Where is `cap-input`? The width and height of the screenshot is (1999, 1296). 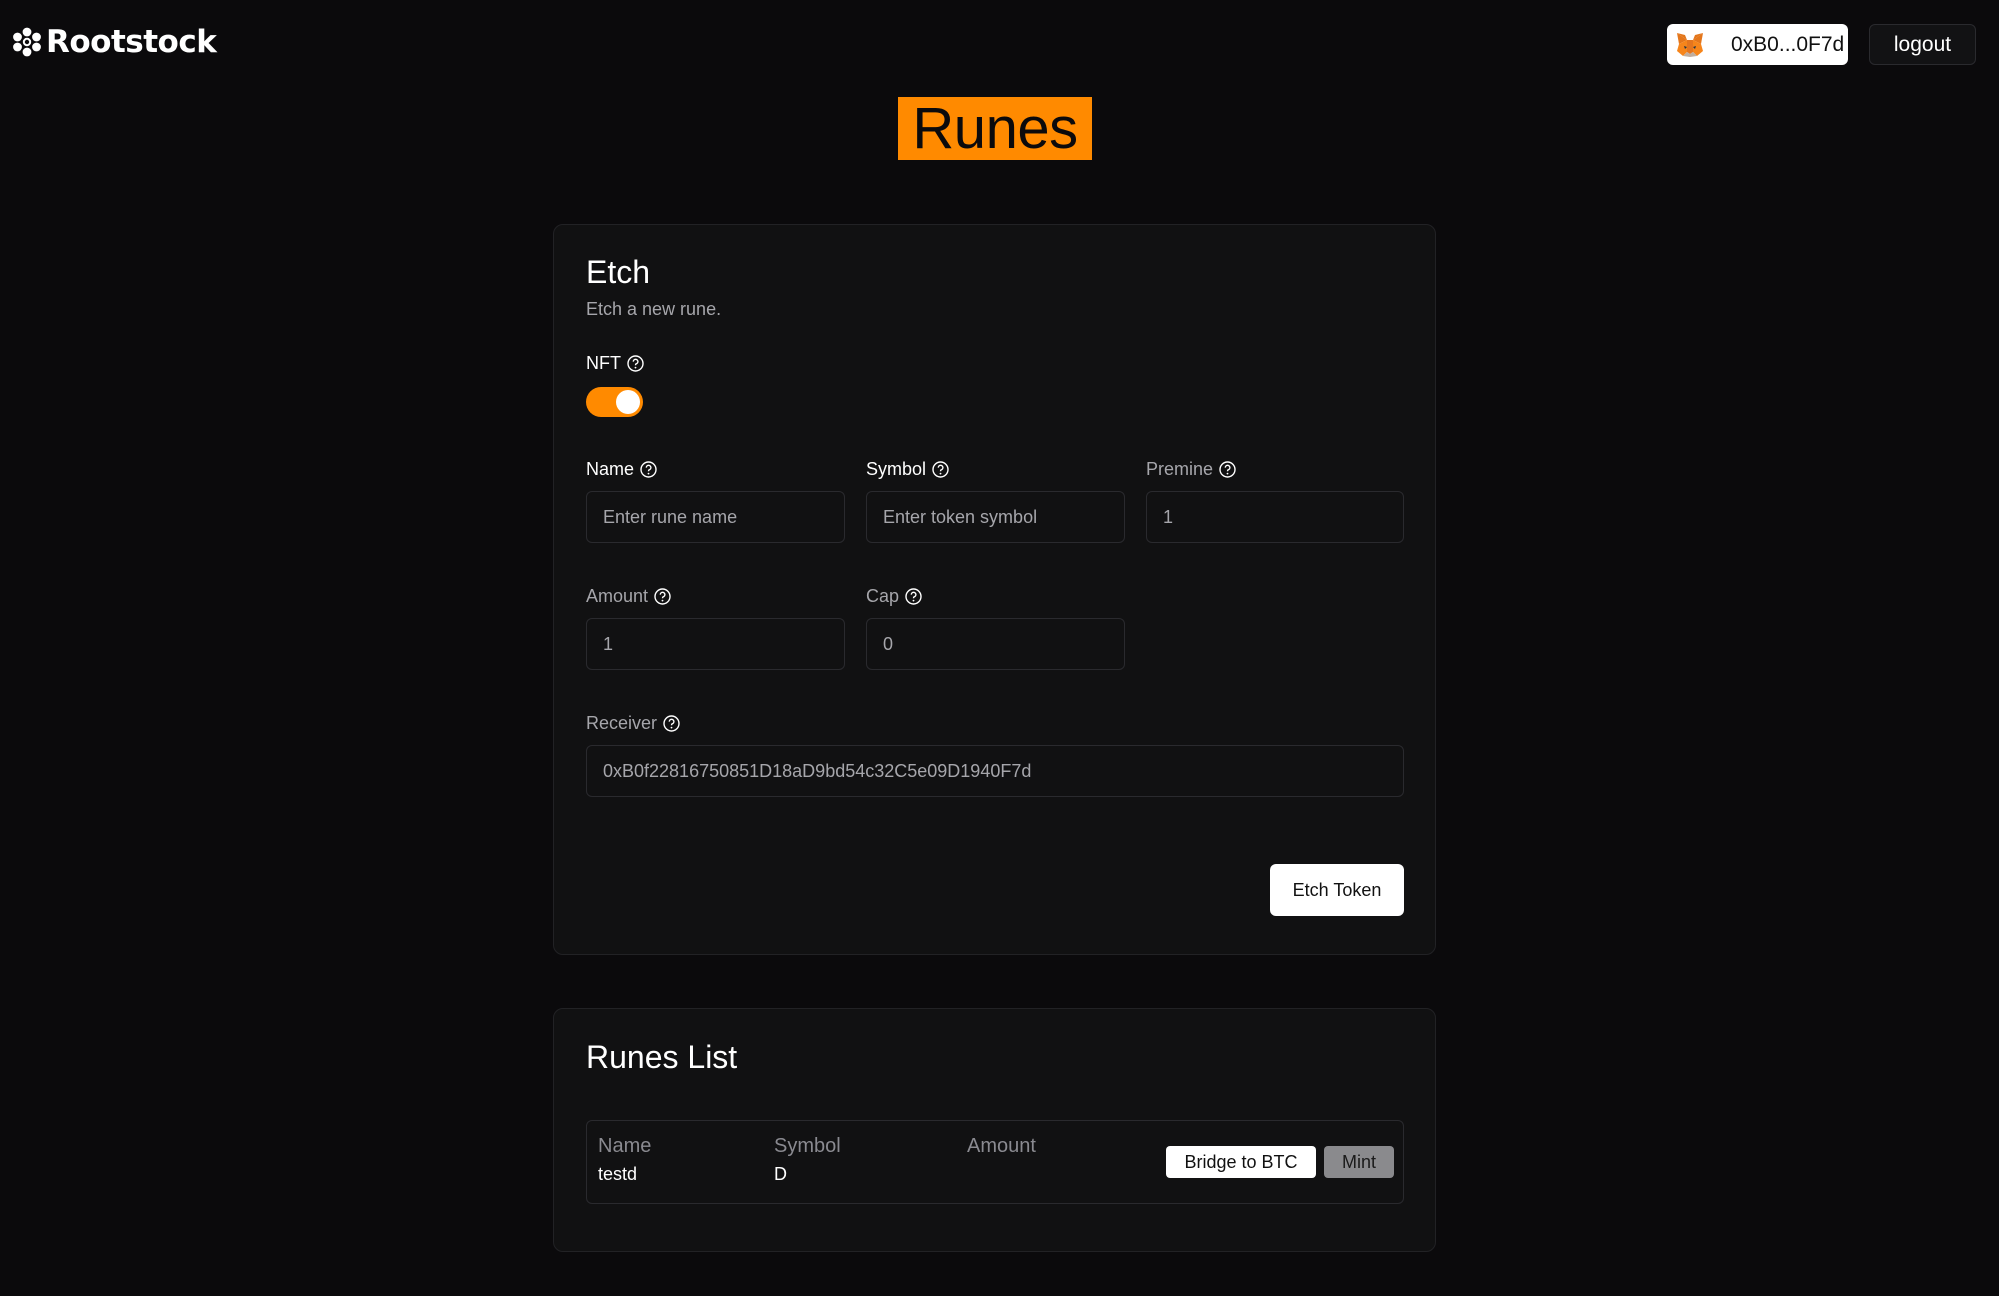
cap-input is located at coordinates (995, 644).